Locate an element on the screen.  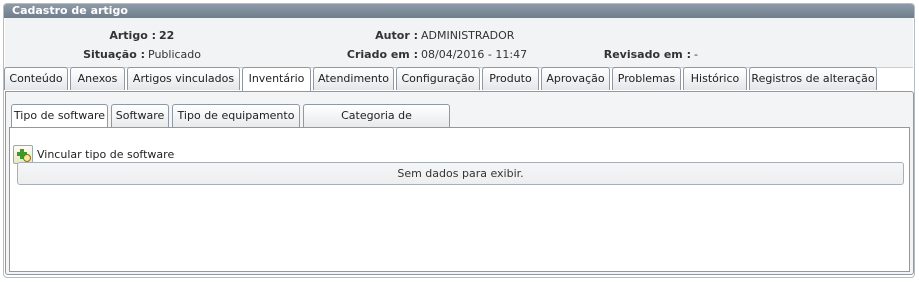
tab-inventario: Inventário is located at coordinates (276, 79).